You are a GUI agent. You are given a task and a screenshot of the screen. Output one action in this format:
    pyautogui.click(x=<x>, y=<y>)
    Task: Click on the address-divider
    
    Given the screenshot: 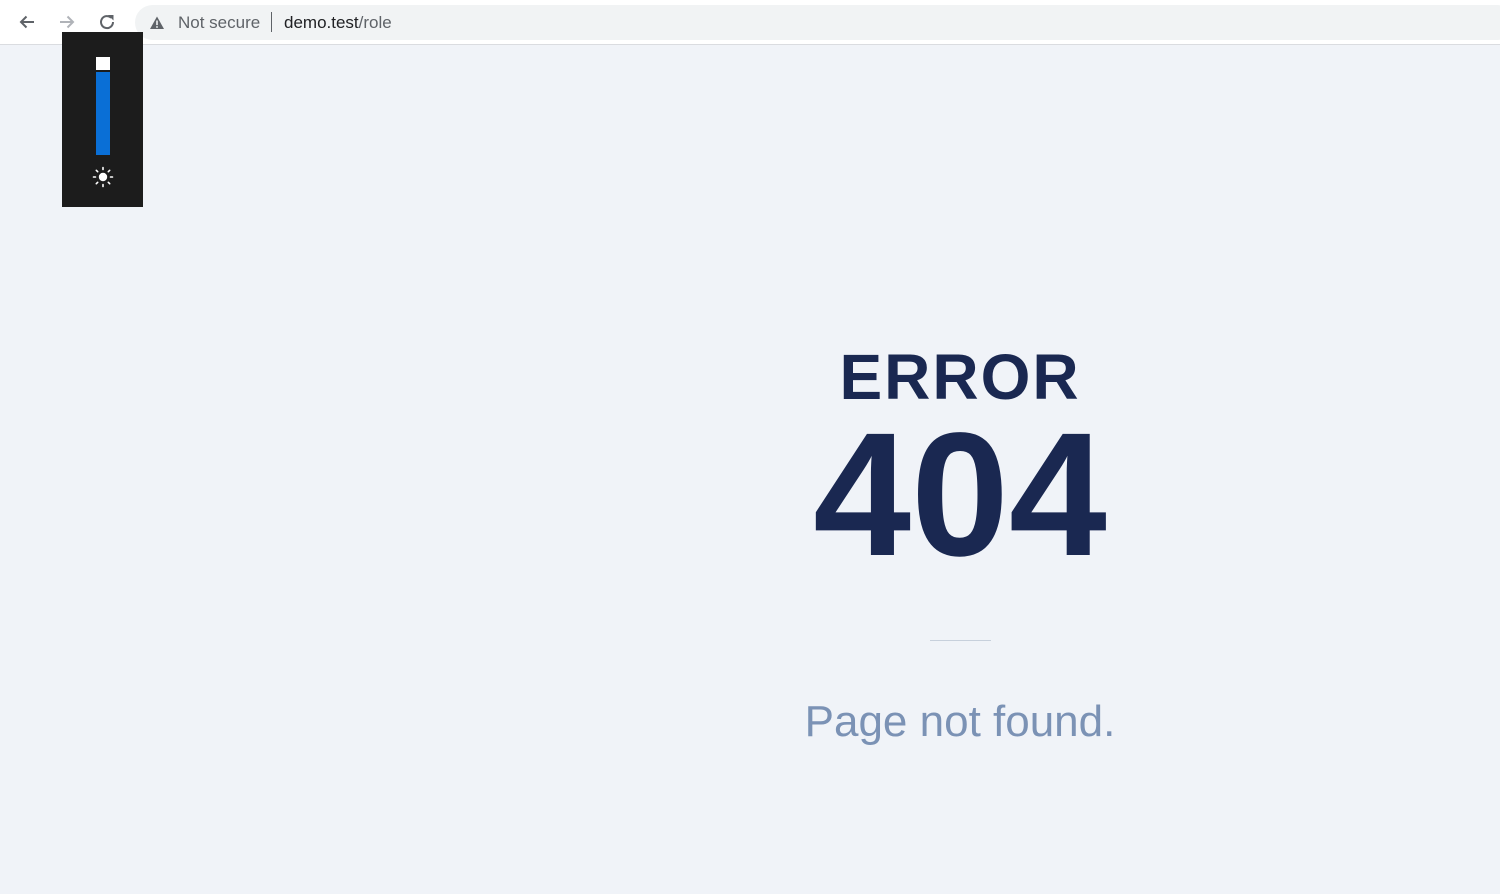 What is the action you would take?
    pyautogui.click(x=271, y=22)
    